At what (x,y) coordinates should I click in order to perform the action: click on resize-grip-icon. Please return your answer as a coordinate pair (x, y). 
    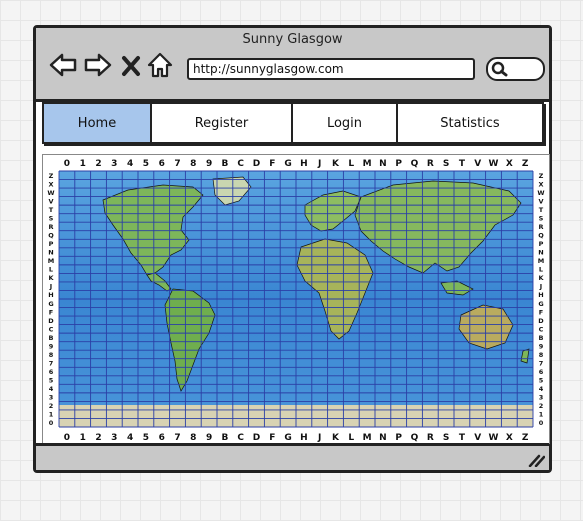
    Looking at the image, I should click on (536, 460).